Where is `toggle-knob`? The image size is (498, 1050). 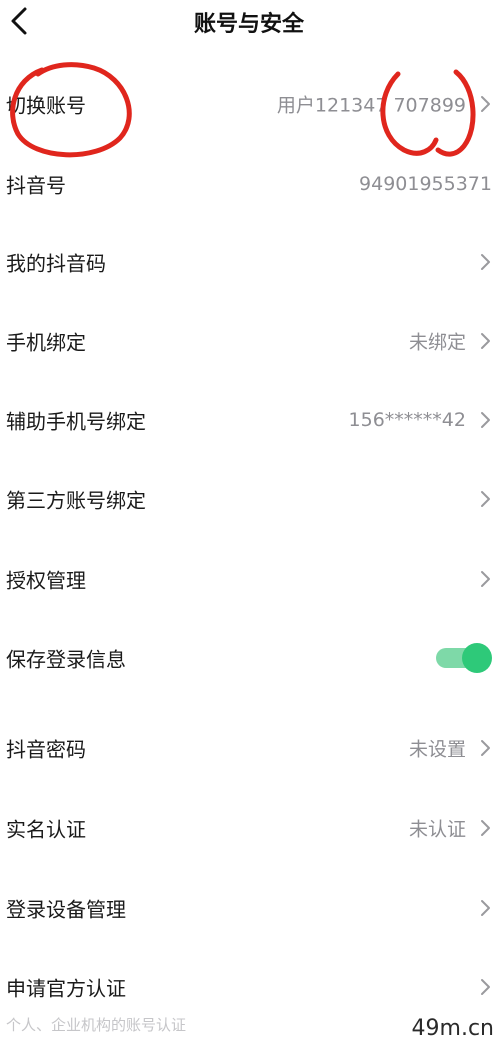 toggle-knob is located at coordinates (477, 658).